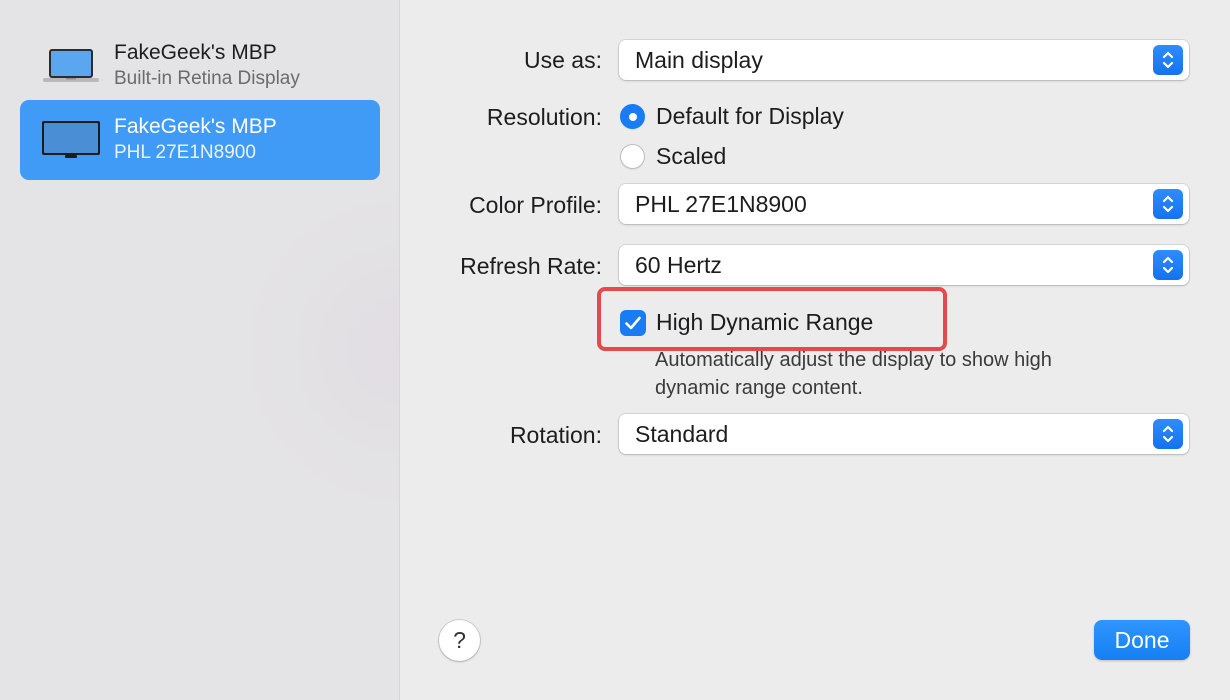  What do you see at coordinates (904, 204) in the screenshot?
I see `color-profile-popup: PHL 27E1N8900` at bounding box center [904, 204].